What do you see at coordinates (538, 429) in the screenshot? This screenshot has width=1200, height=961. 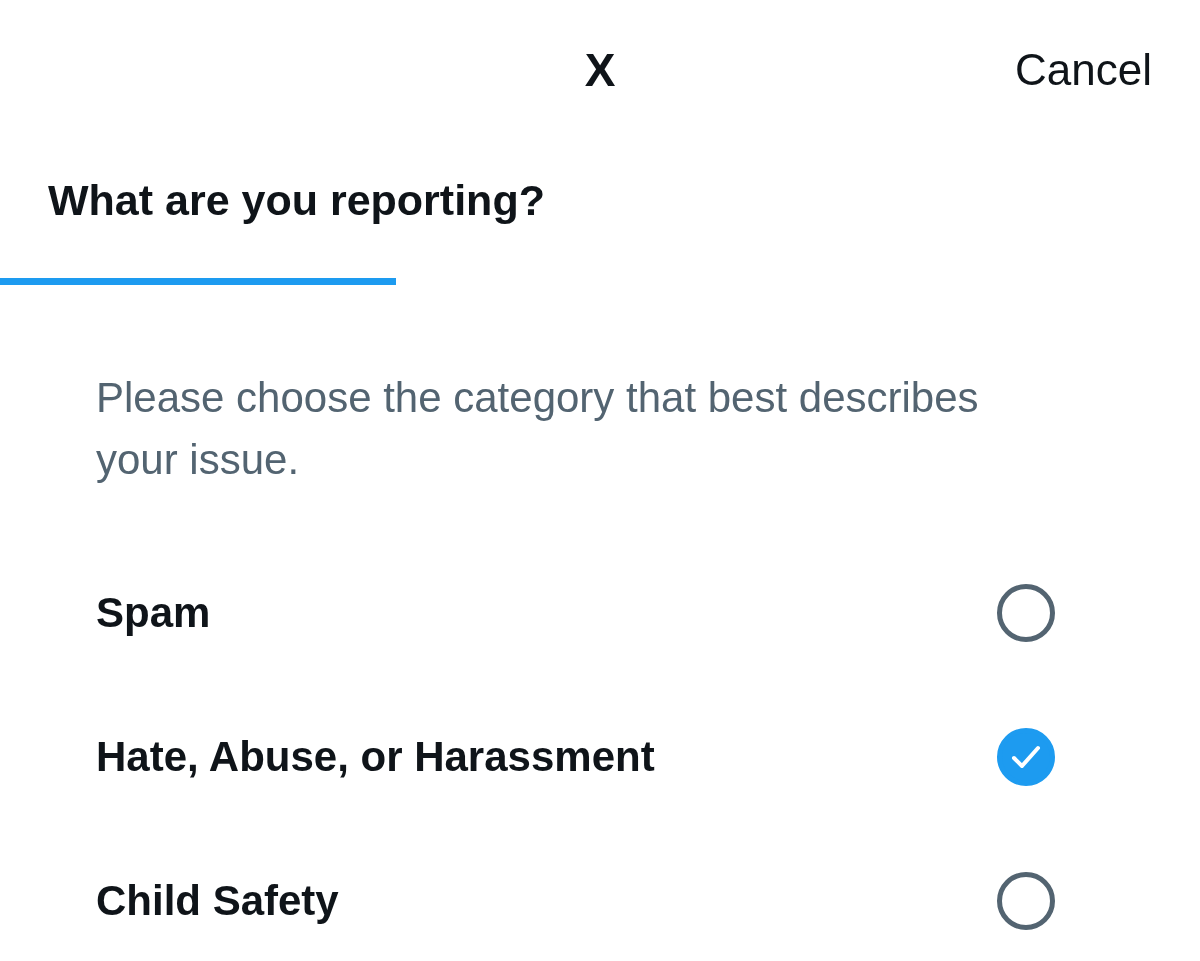 I see `description-text: Please choose the category that best describes your issue.` at bounding box center [538, 429].